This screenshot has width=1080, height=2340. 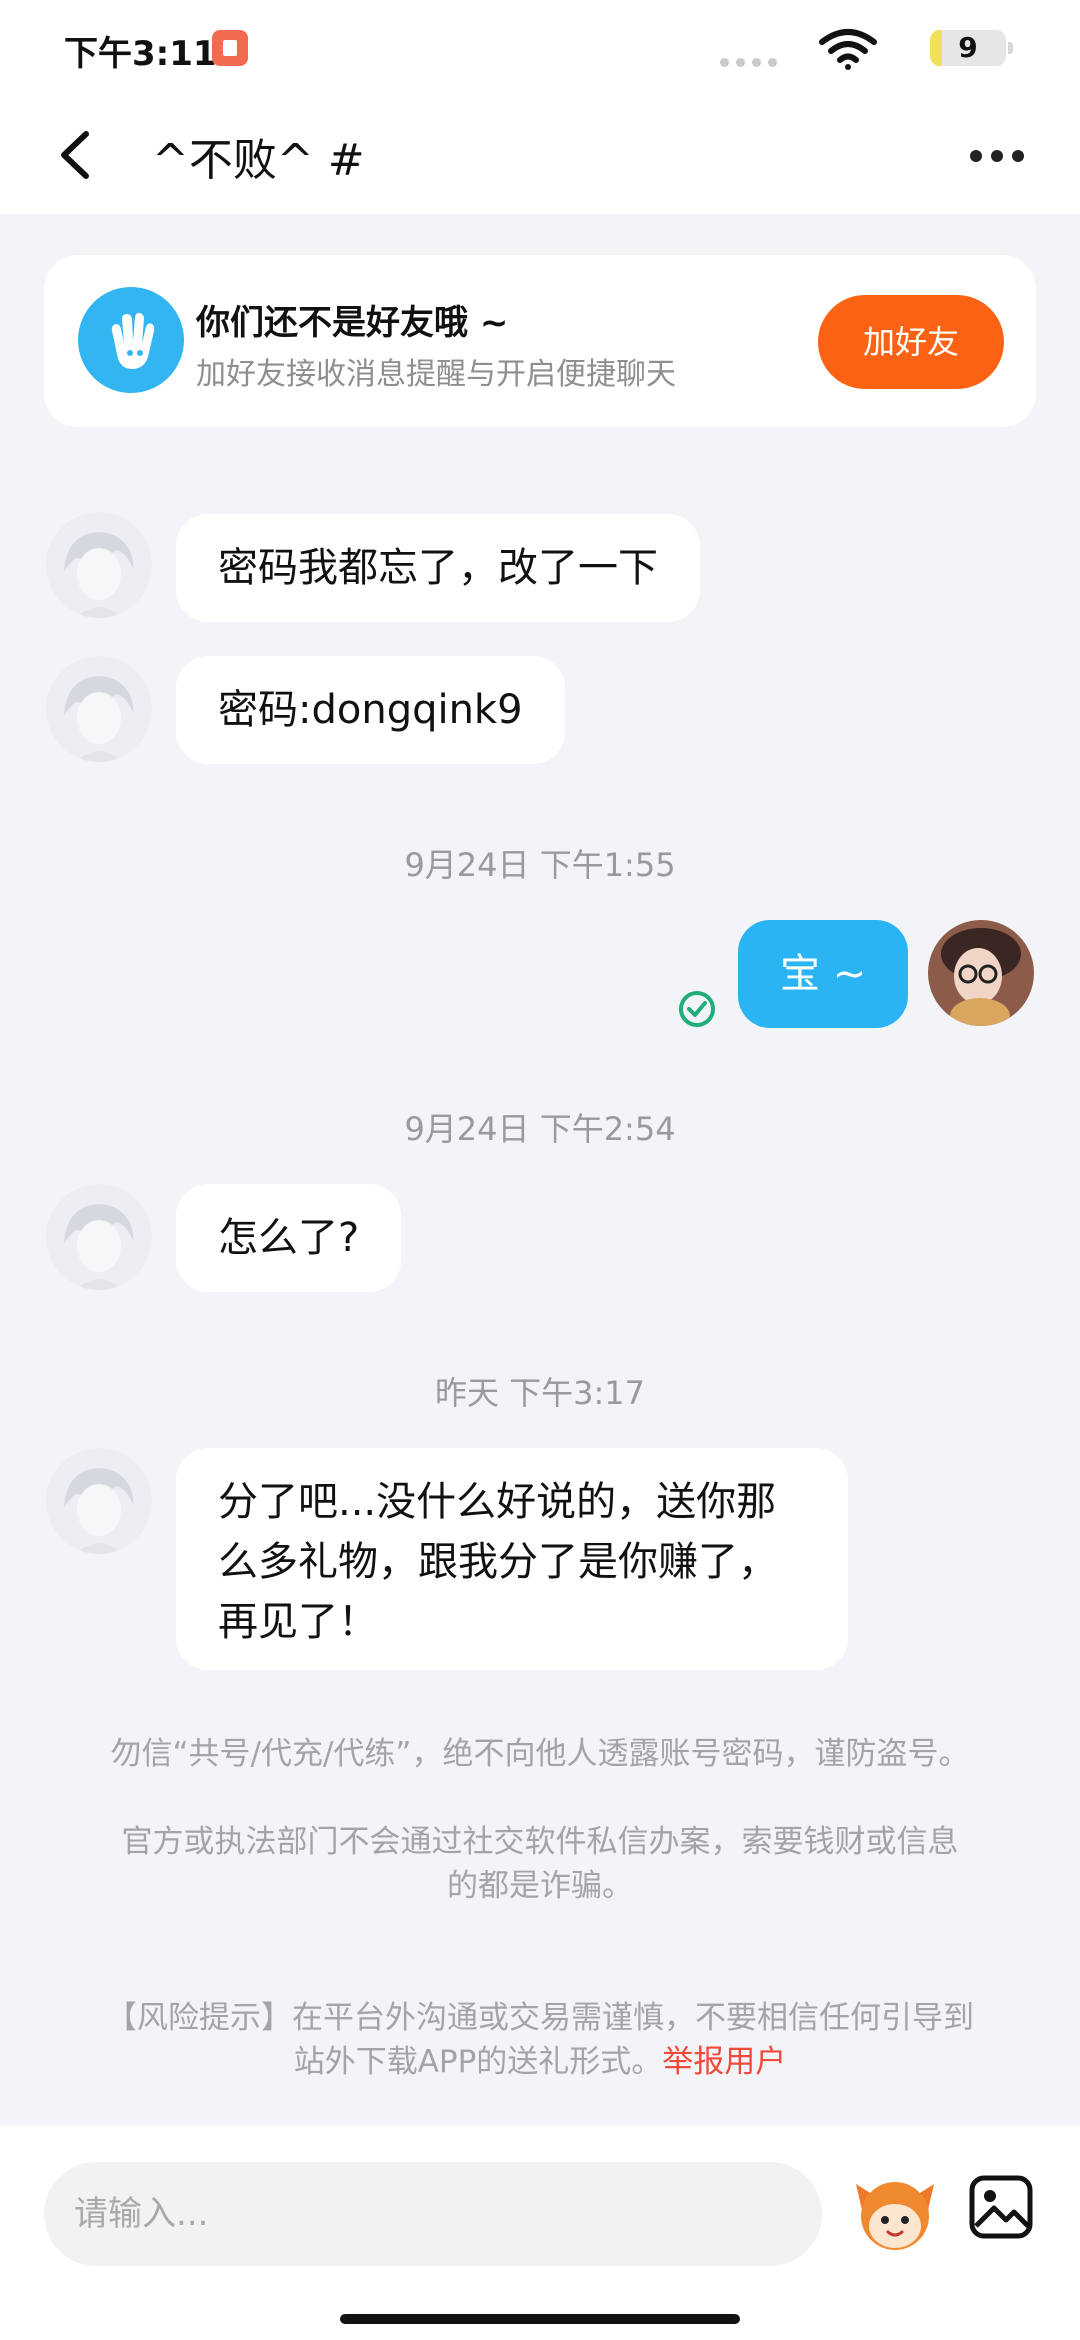 I want to click on chevron-left-icon, so click(x=78, y=155).